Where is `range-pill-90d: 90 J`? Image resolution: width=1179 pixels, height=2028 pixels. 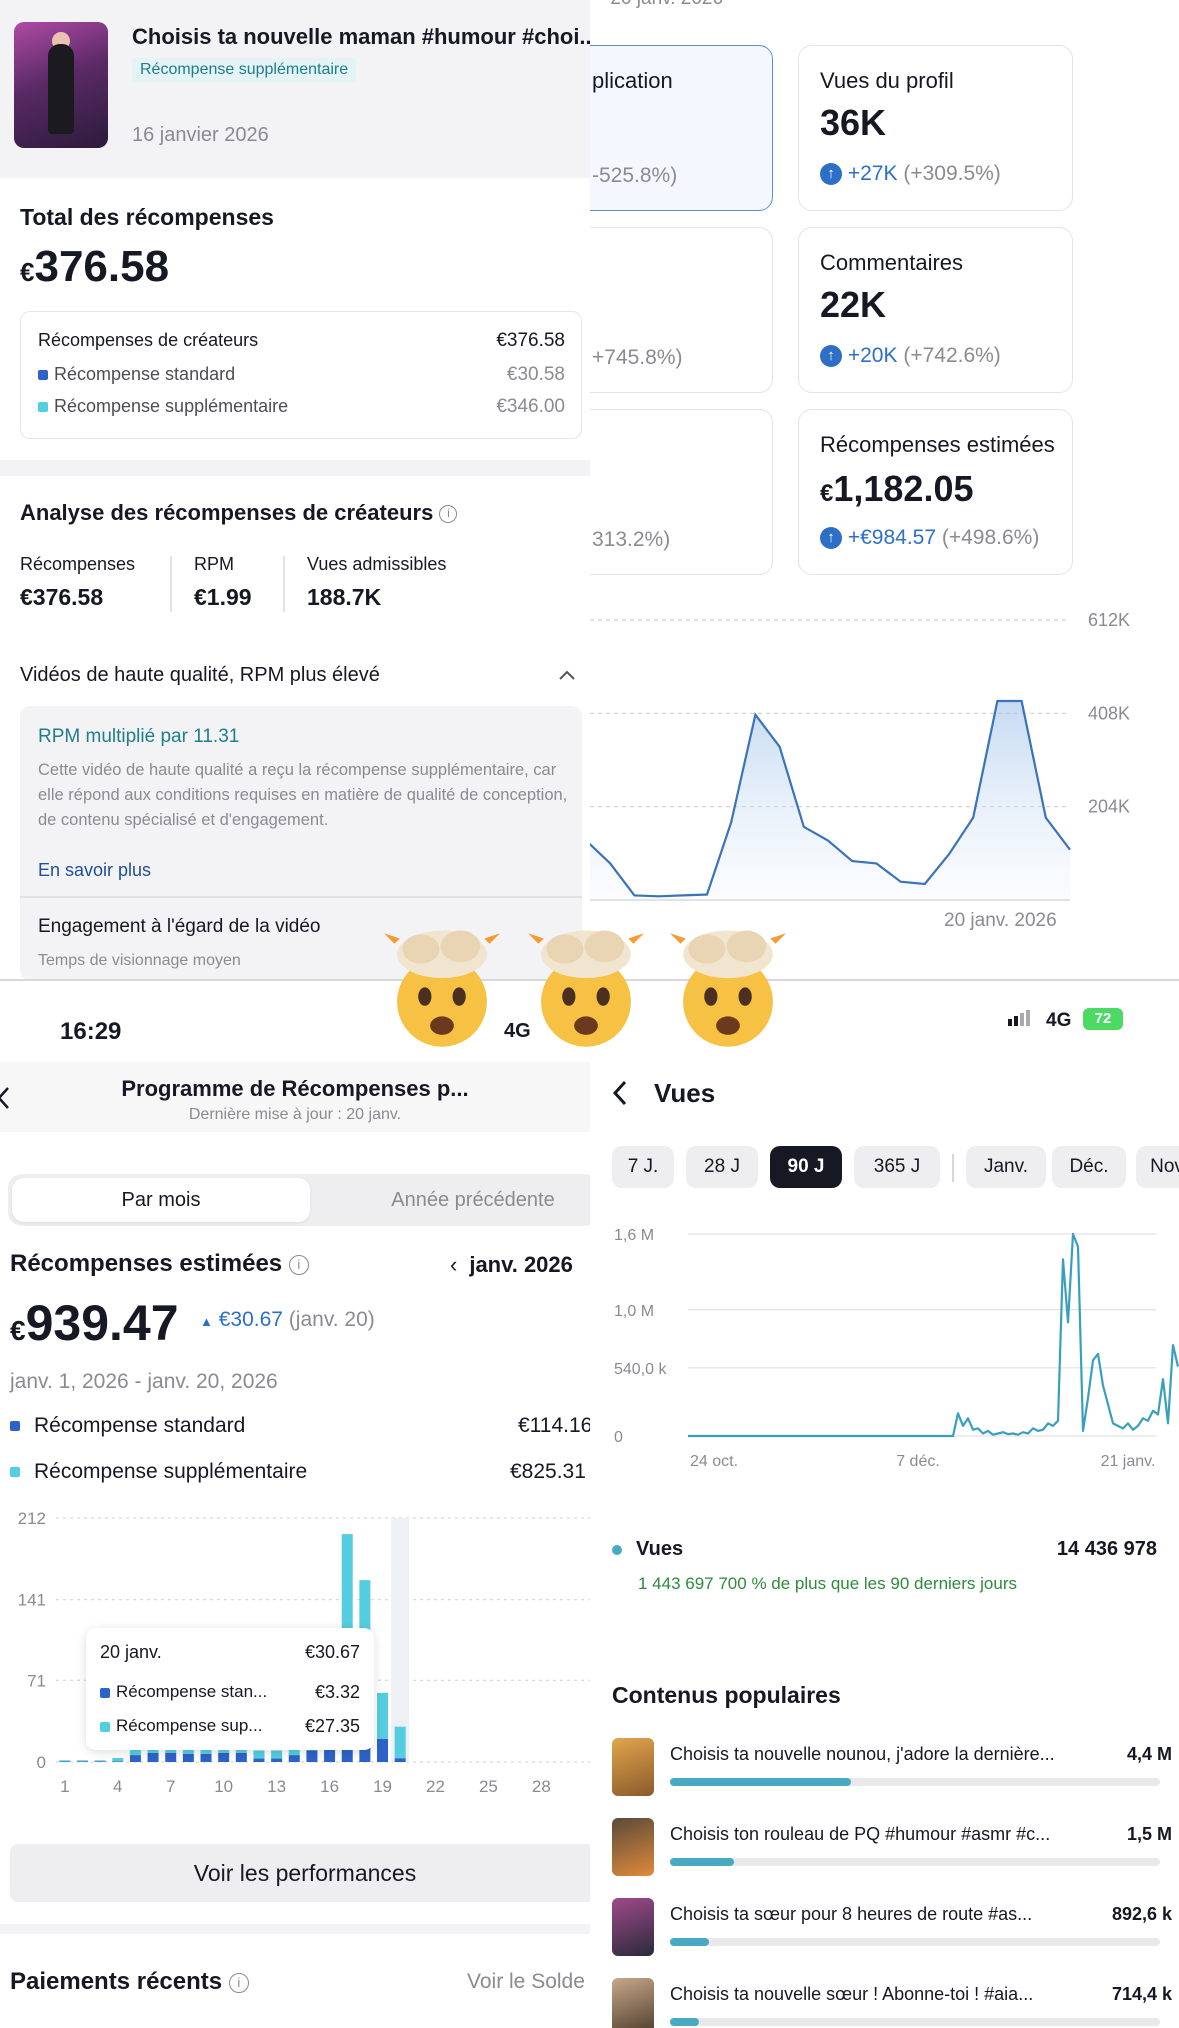
range-pill-90d: 90 J is located at coordinates (806, 1167).